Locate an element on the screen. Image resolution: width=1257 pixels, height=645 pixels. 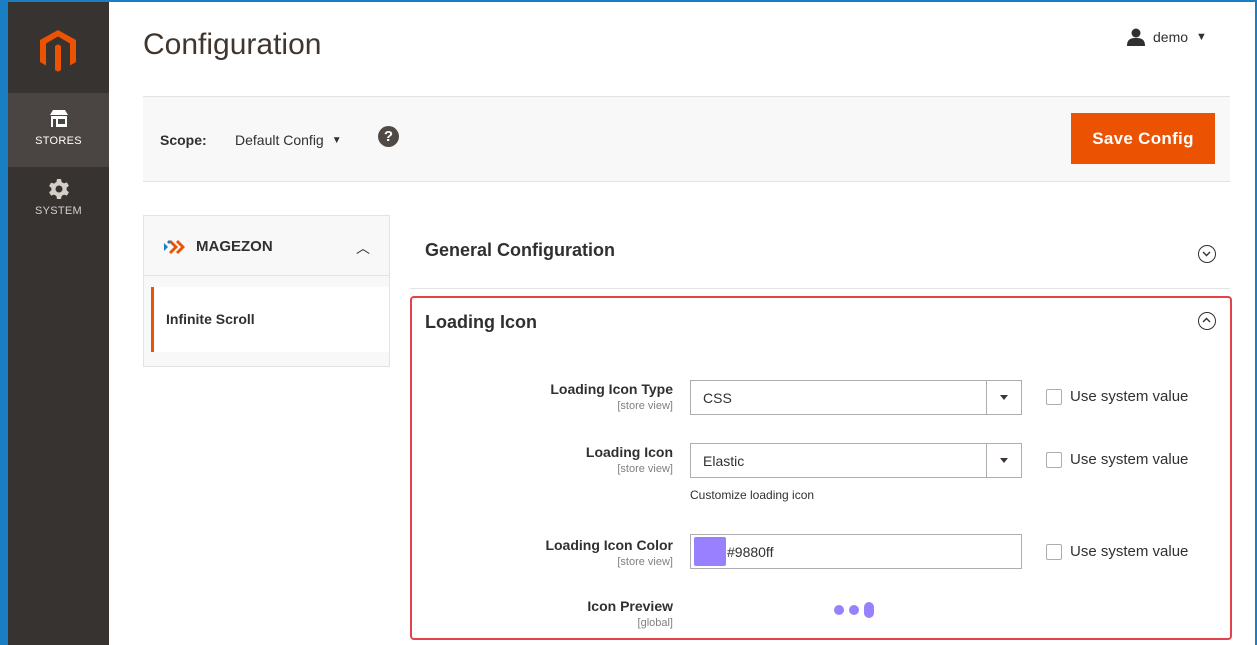
loading-icon-type-label: Loading Icon Type is located at coordinates (611, 389).